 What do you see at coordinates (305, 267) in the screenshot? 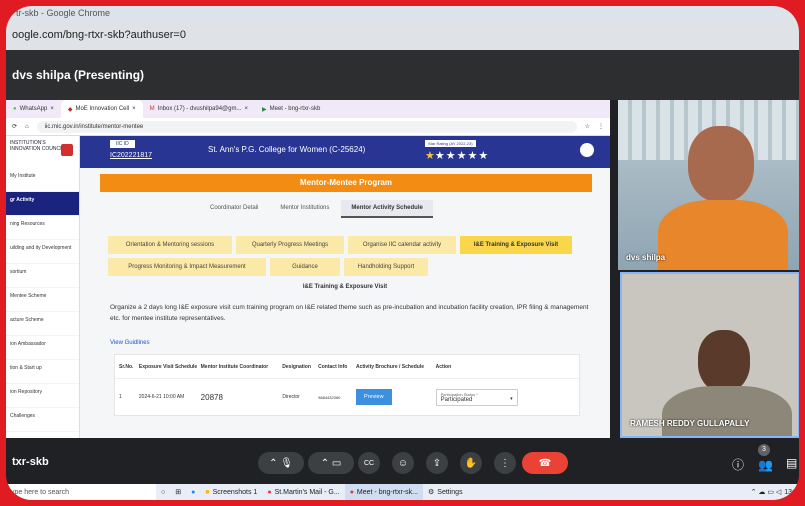
I see `activity-button: Guidance` at bounding box center [305, 267].